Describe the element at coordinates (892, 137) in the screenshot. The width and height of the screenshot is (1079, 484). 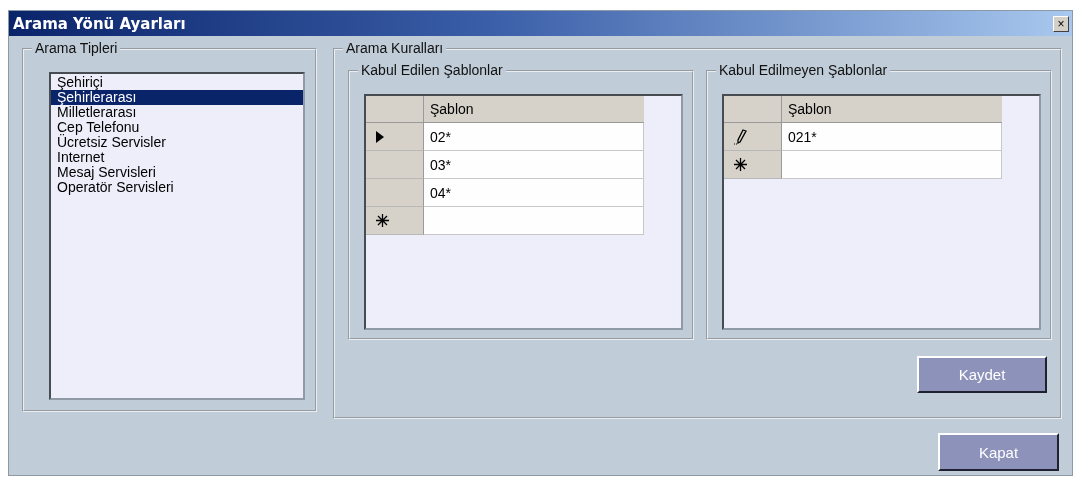
I see `table-cell: 021*` at that location.